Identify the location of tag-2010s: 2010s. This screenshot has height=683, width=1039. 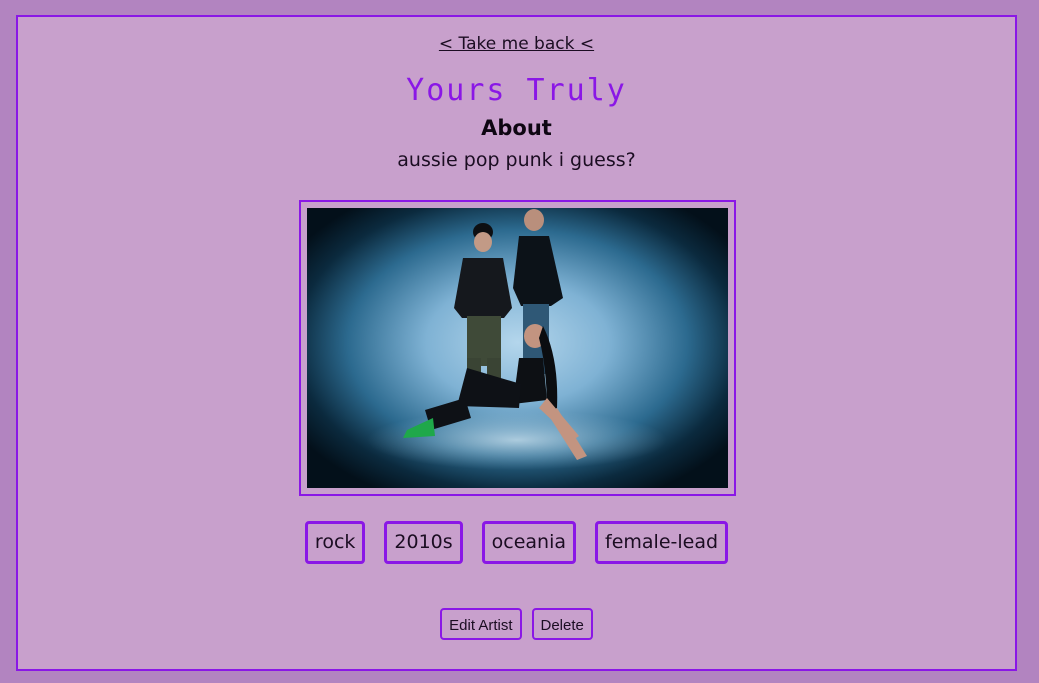
(423, 542).